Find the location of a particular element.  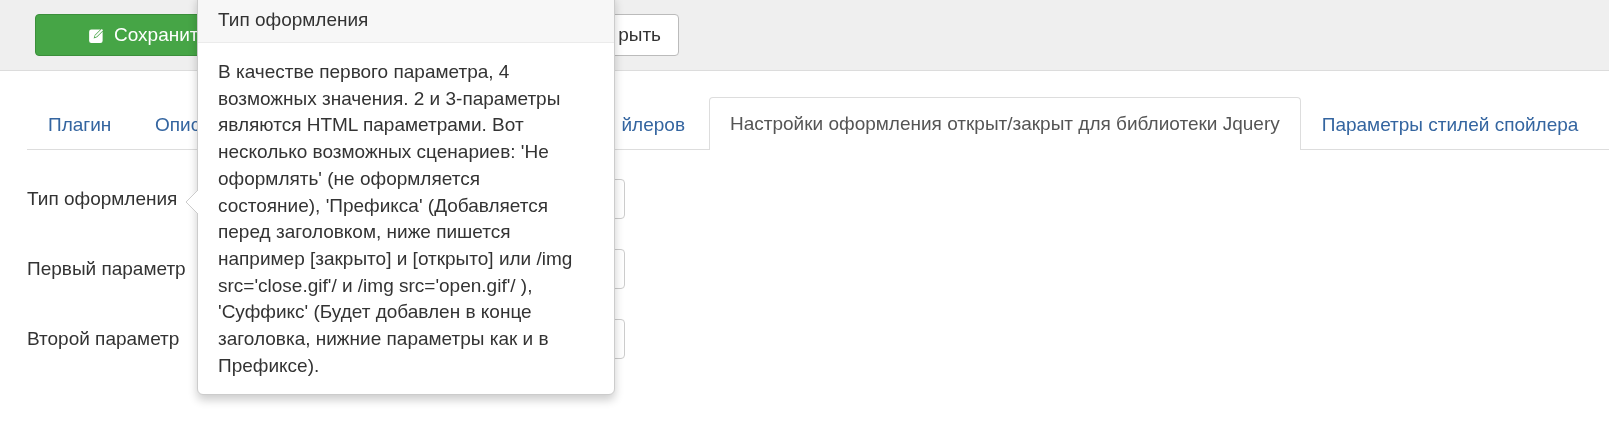

edit-icon is located at coordinates (97, 35).